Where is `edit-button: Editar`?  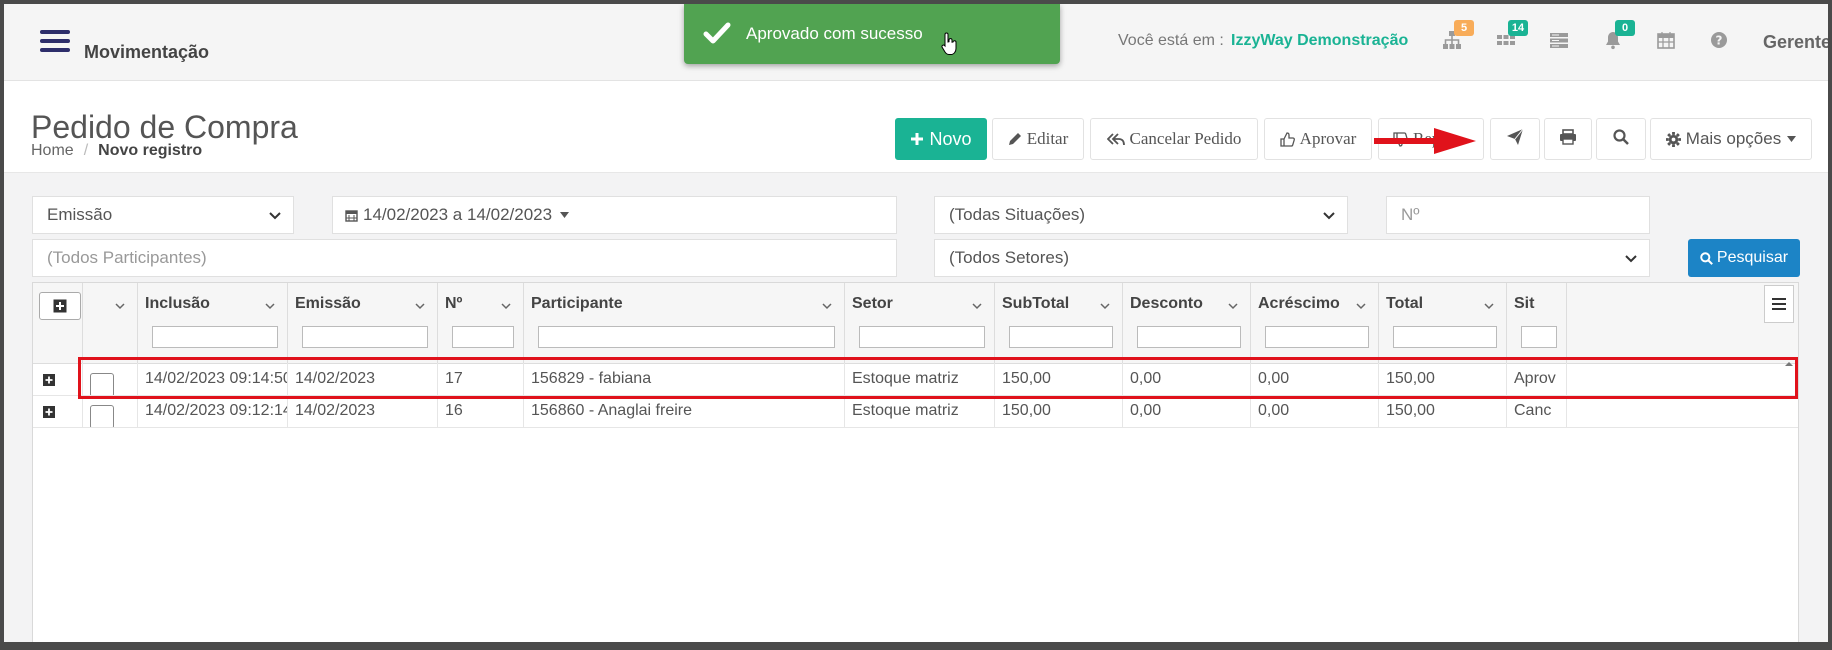 edit-button: Editar is located at coordinates (1038, 139).